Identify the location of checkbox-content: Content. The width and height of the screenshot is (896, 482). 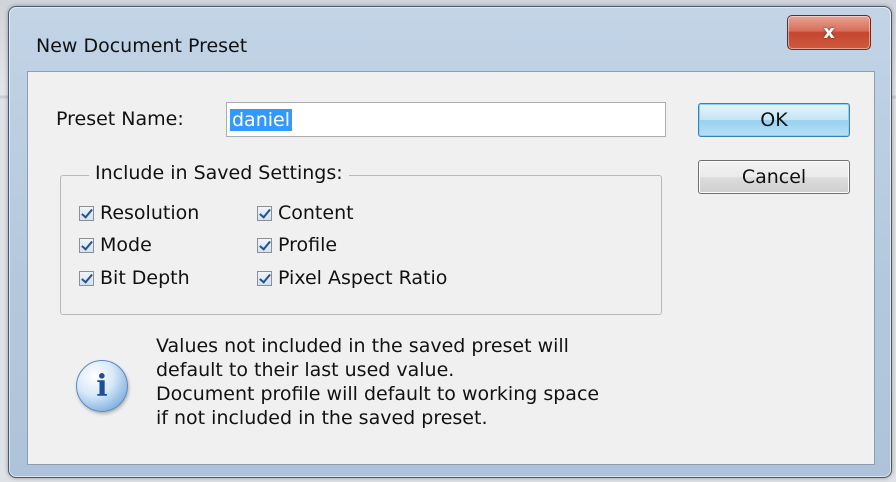
(305, 213).